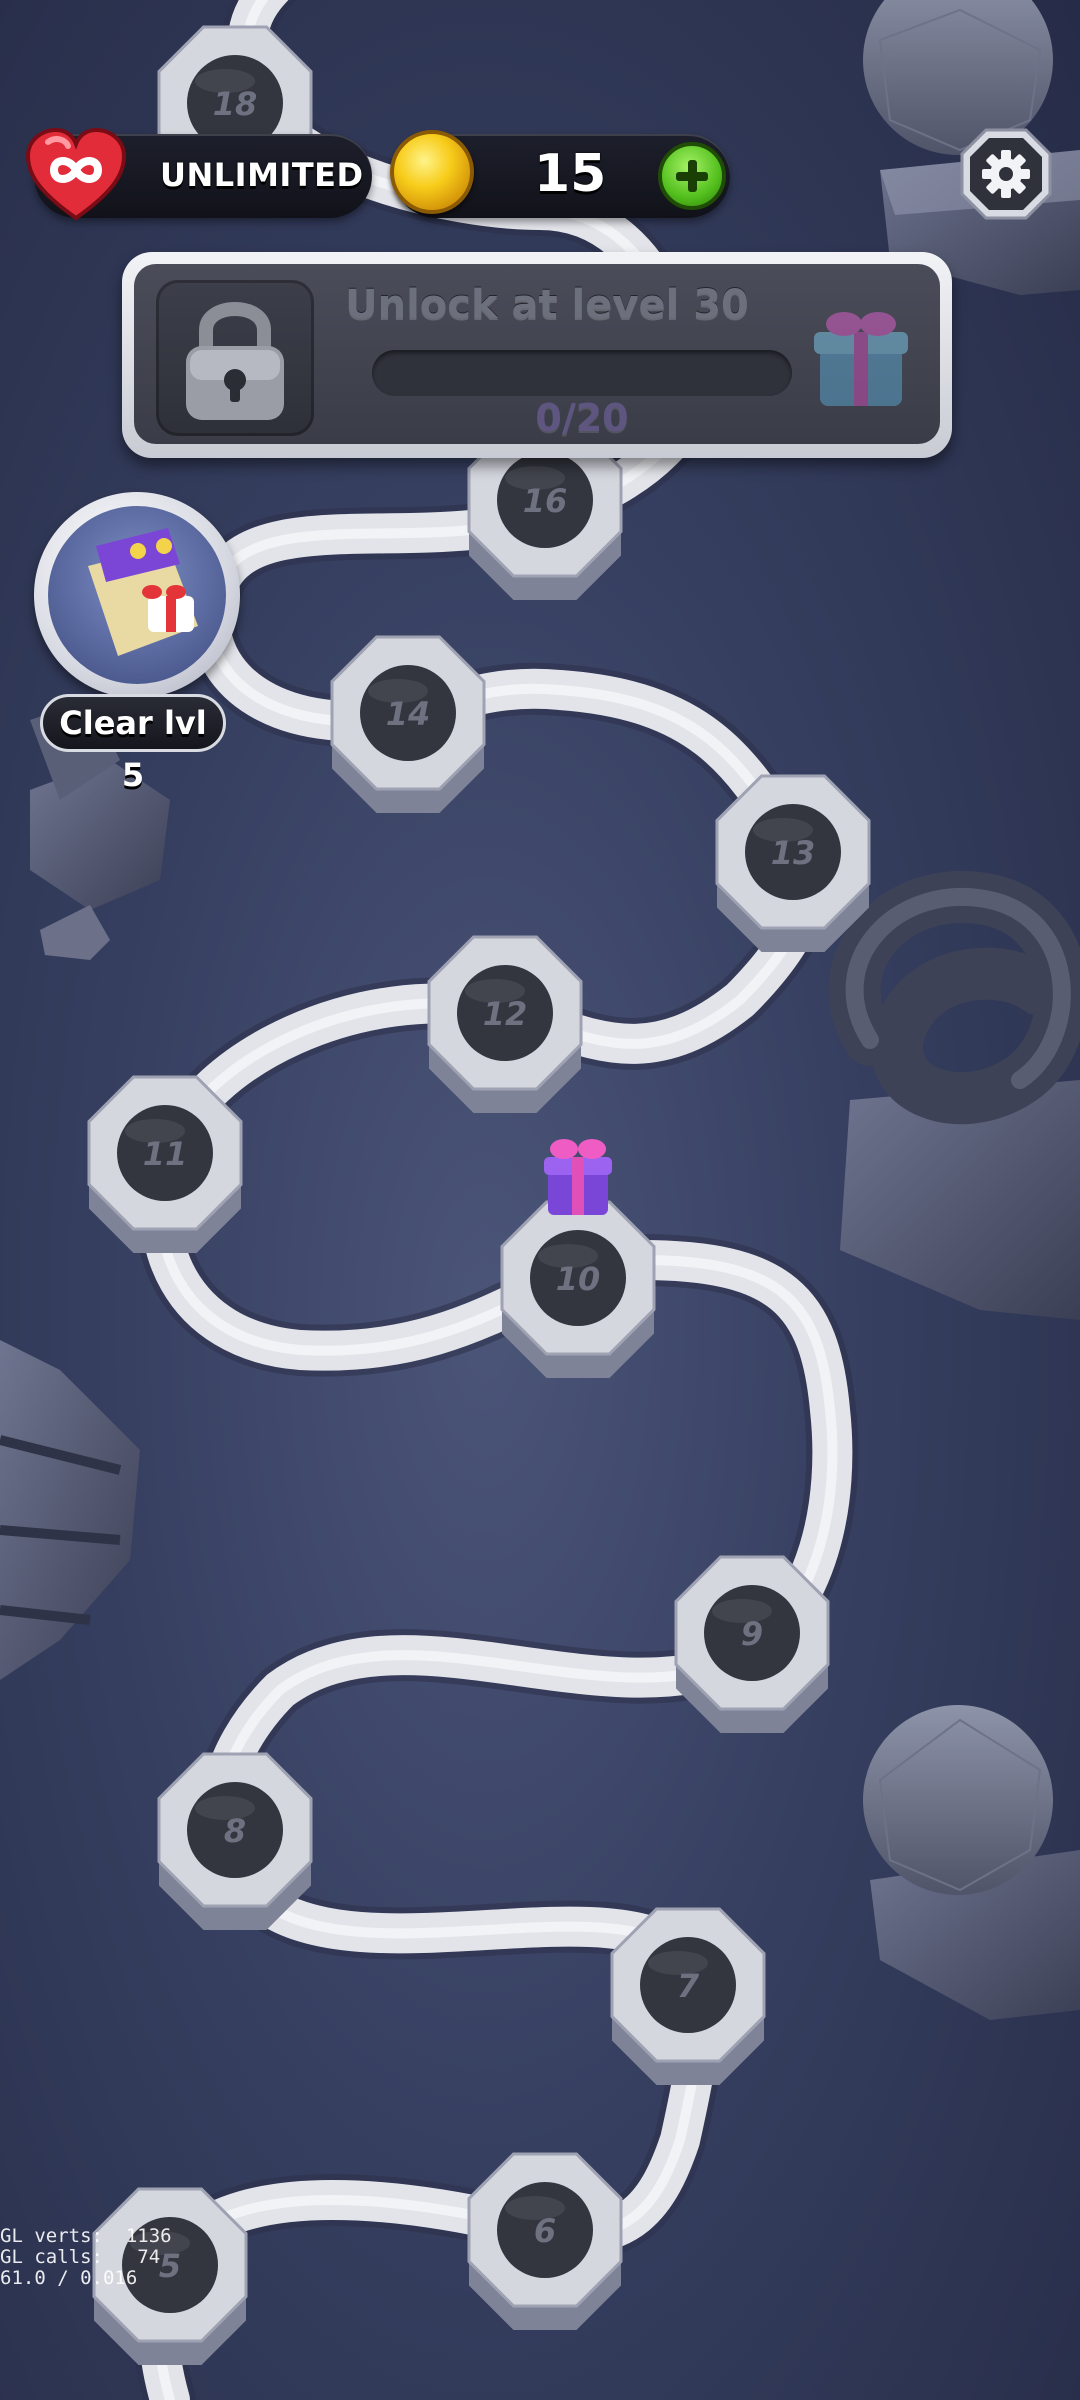 The image size is (1080, 2400). I want to click on padlock-icon, so click(235, 361).